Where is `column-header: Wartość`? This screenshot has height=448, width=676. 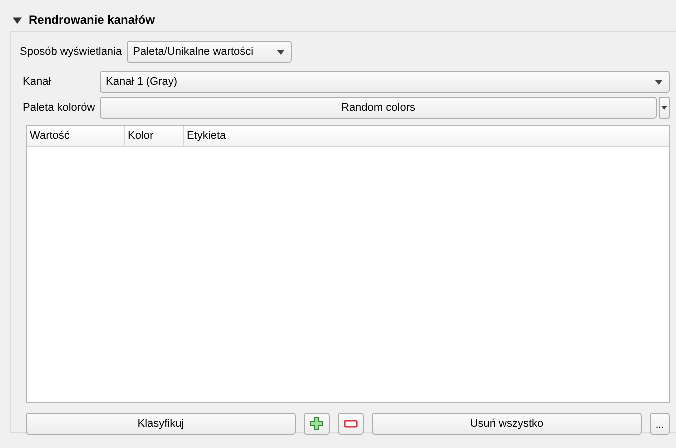 column-header: Wartość is located at coordinates (76, 136).